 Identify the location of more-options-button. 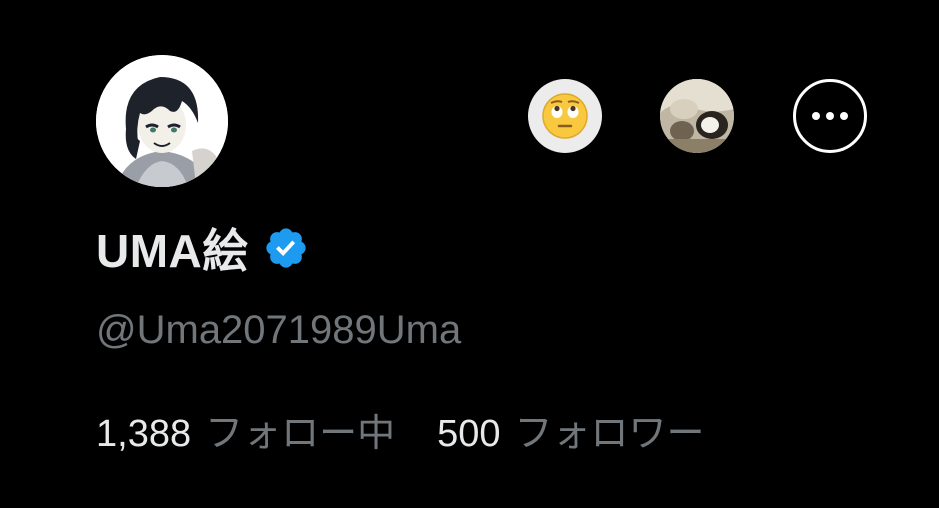
(830, 116).